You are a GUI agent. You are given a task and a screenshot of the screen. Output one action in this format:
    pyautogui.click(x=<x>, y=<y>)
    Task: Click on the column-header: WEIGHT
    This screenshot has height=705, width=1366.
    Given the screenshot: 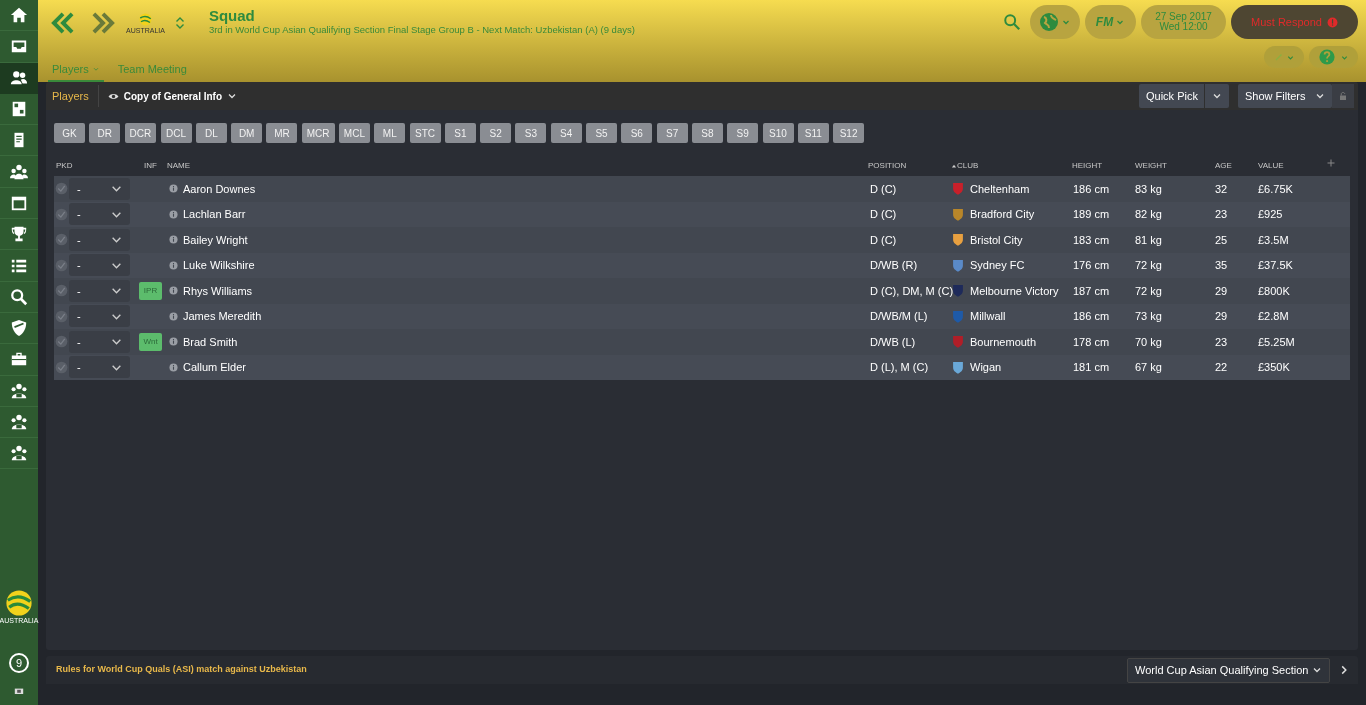 What is the action you would take?
    pyautogui.click(x=1151, y=166)
    